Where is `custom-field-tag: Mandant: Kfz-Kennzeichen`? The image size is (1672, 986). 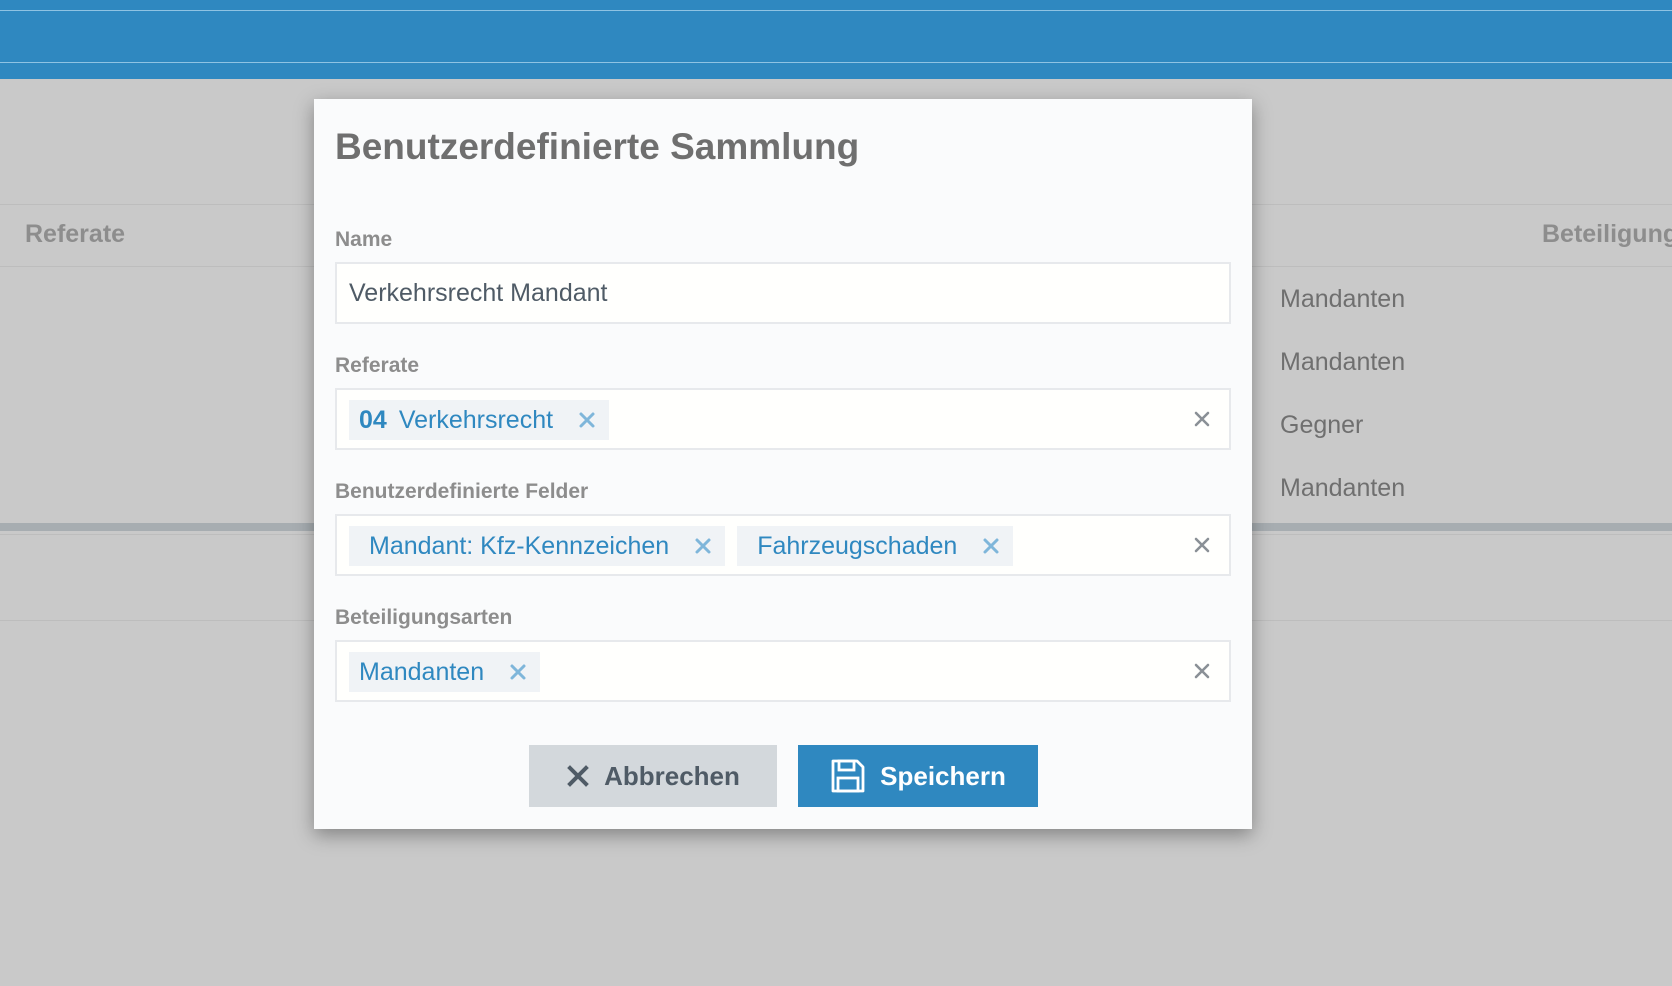
custom-field-tag: Mandant: Kfz-Kennzeichen is located at coordinates (537, 546).